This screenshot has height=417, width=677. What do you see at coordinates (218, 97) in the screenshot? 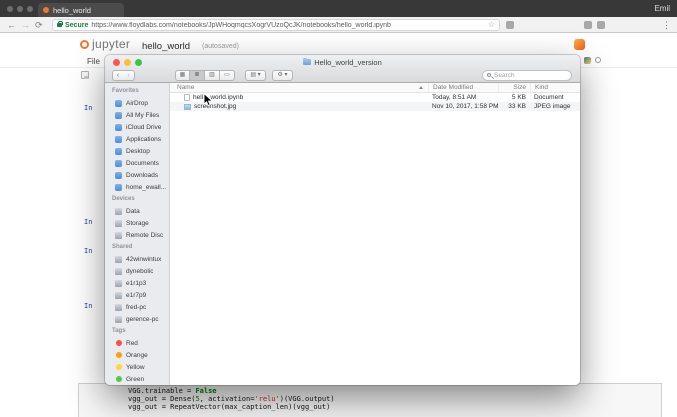
I see `file-name: hello_world.ipynb` at bounding box center [218, 97].